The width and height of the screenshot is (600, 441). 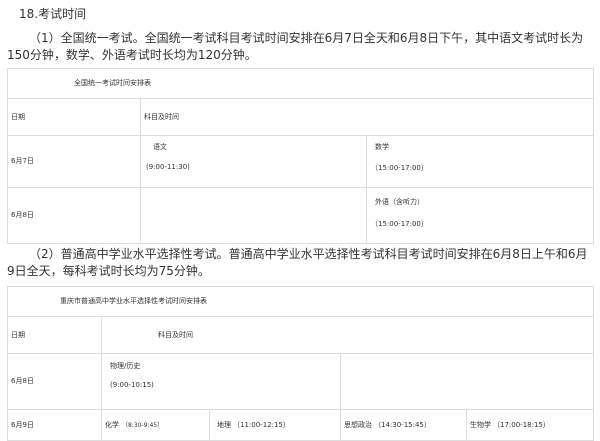 What do you see at coordinates (300, 301) in the screenshot?
I see `table-caption-cell: 重庆市普通高中学业水平选择性考试时间安排表` at bounding box center [300, 301].